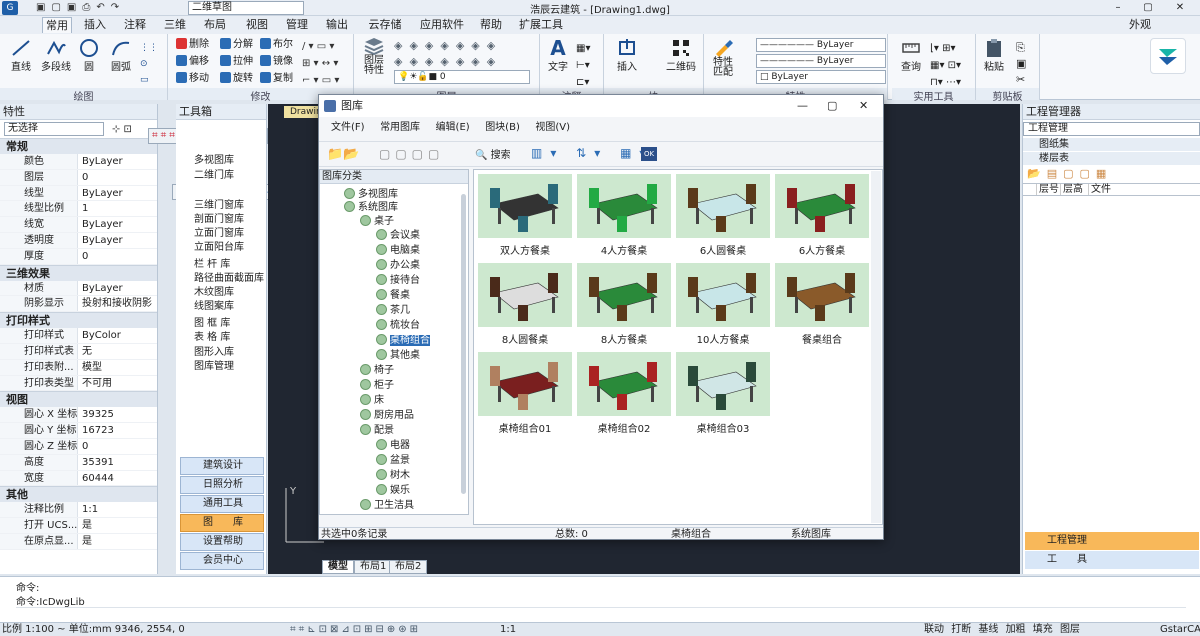 This screenshot has width=1200, height=636. I want to click on toolbox-item: 图 框 库, so click(212, 324).